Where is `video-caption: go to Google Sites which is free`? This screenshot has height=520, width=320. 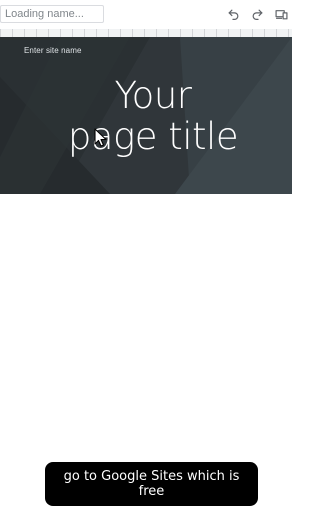
video-caption: go to Google Sites which is free is located at coordinates (151, 484).